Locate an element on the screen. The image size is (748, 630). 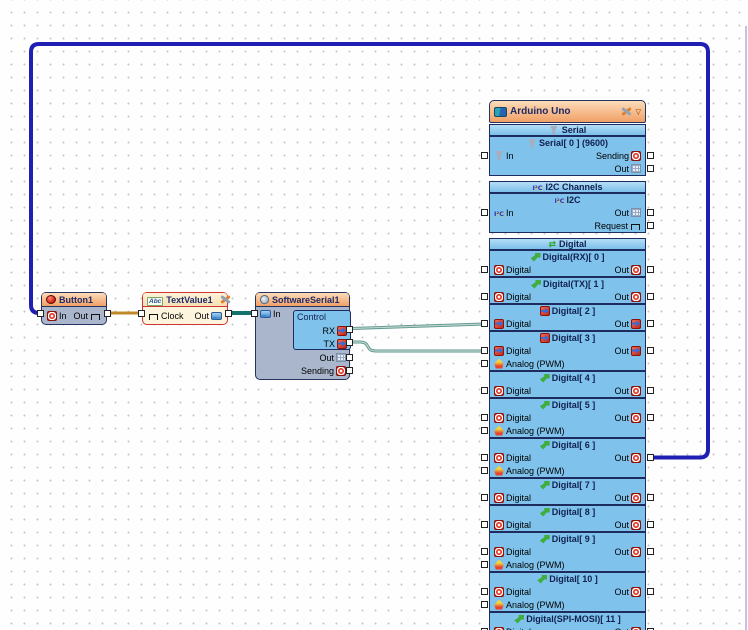
digital-channel-title: Digital[ 9 ] is located at coordinates (567, 539).